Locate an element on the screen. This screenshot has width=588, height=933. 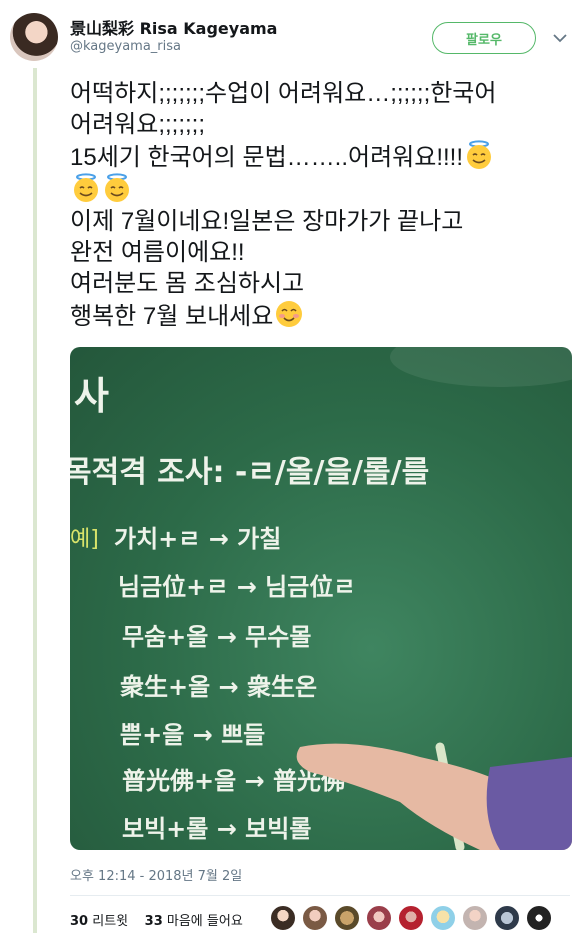
follow-button: 팔로우 is located at coordinates (484, 38).